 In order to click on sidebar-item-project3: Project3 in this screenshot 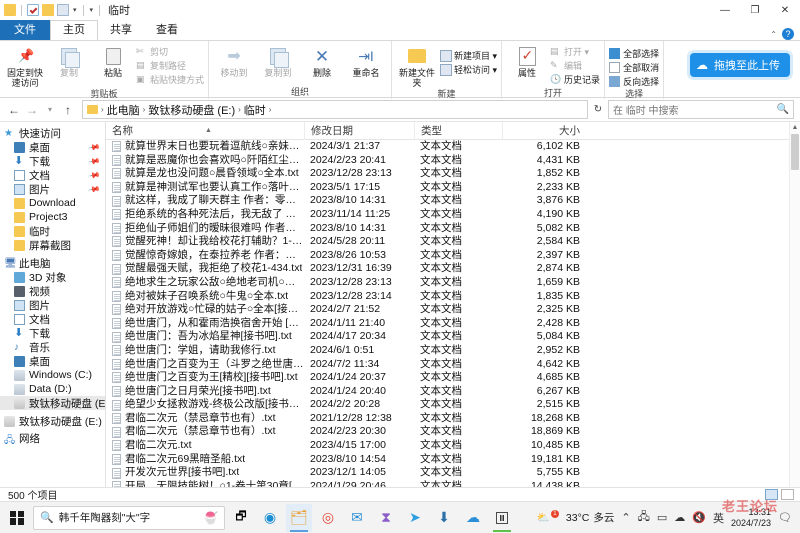, I will do `click(52, 217)`.